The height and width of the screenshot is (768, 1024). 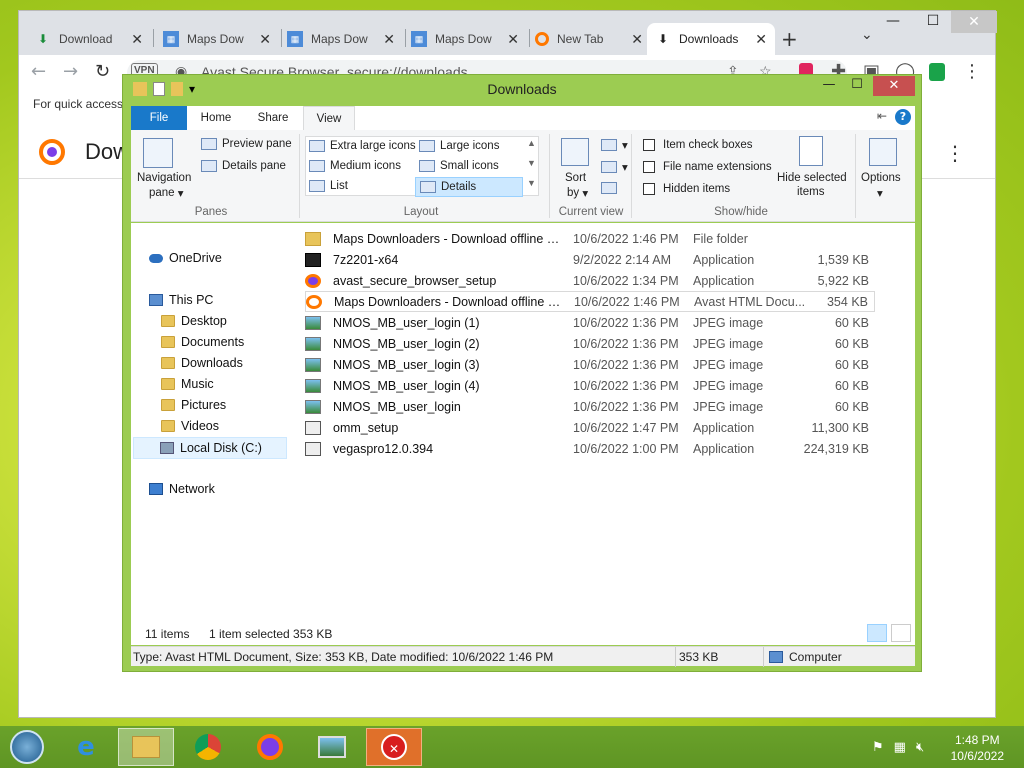 I want to click on start-button, so click(x=27, y=747).